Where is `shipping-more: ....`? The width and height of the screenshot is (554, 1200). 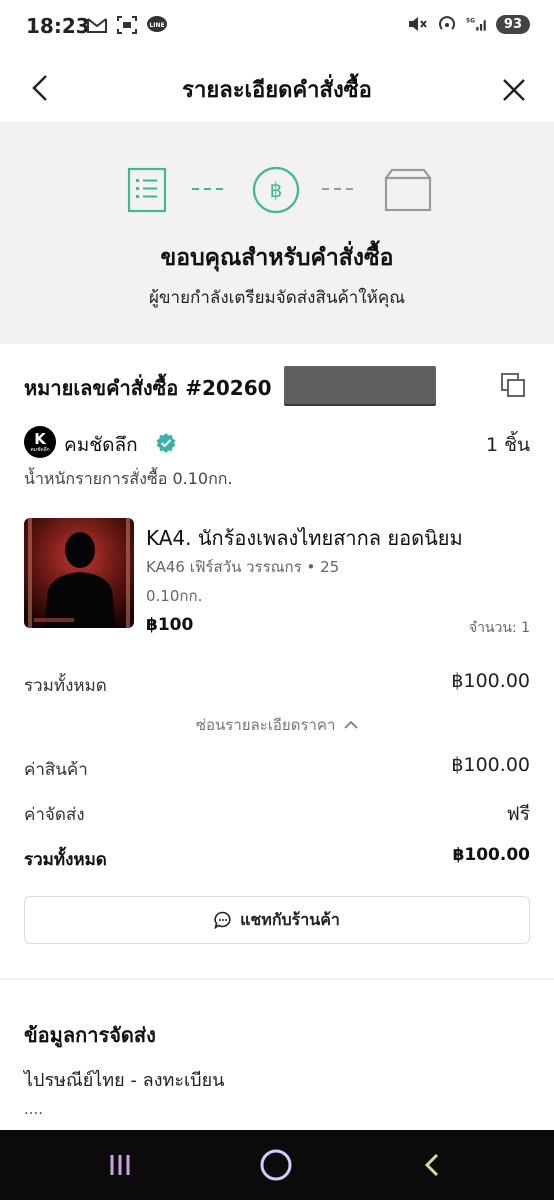
shipping-more: .... is located at coordinates (34, 1109).